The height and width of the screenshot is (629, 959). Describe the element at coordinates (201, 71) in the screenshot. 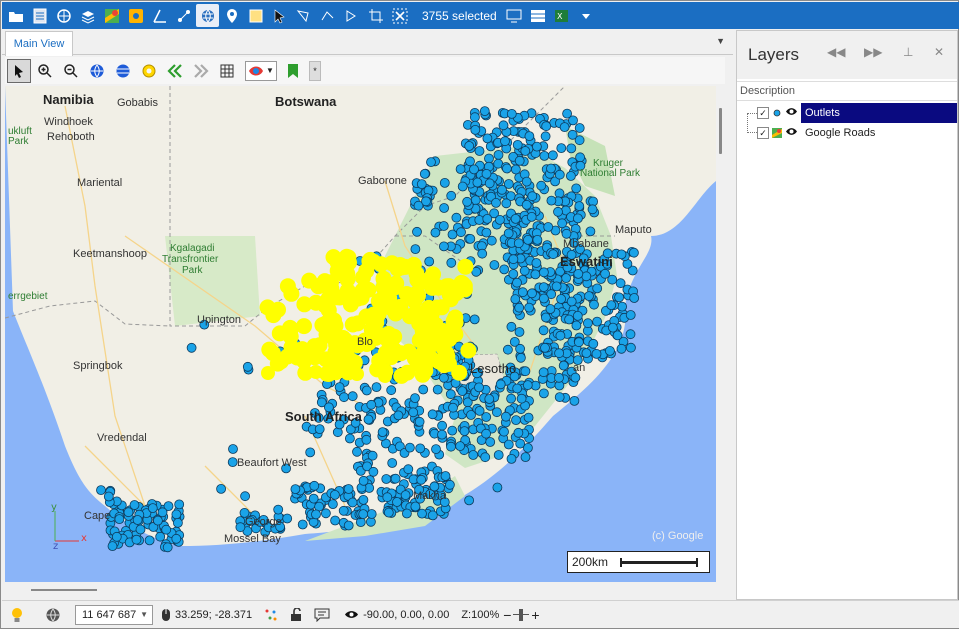

I see `forward-arrows-icon` at that location.